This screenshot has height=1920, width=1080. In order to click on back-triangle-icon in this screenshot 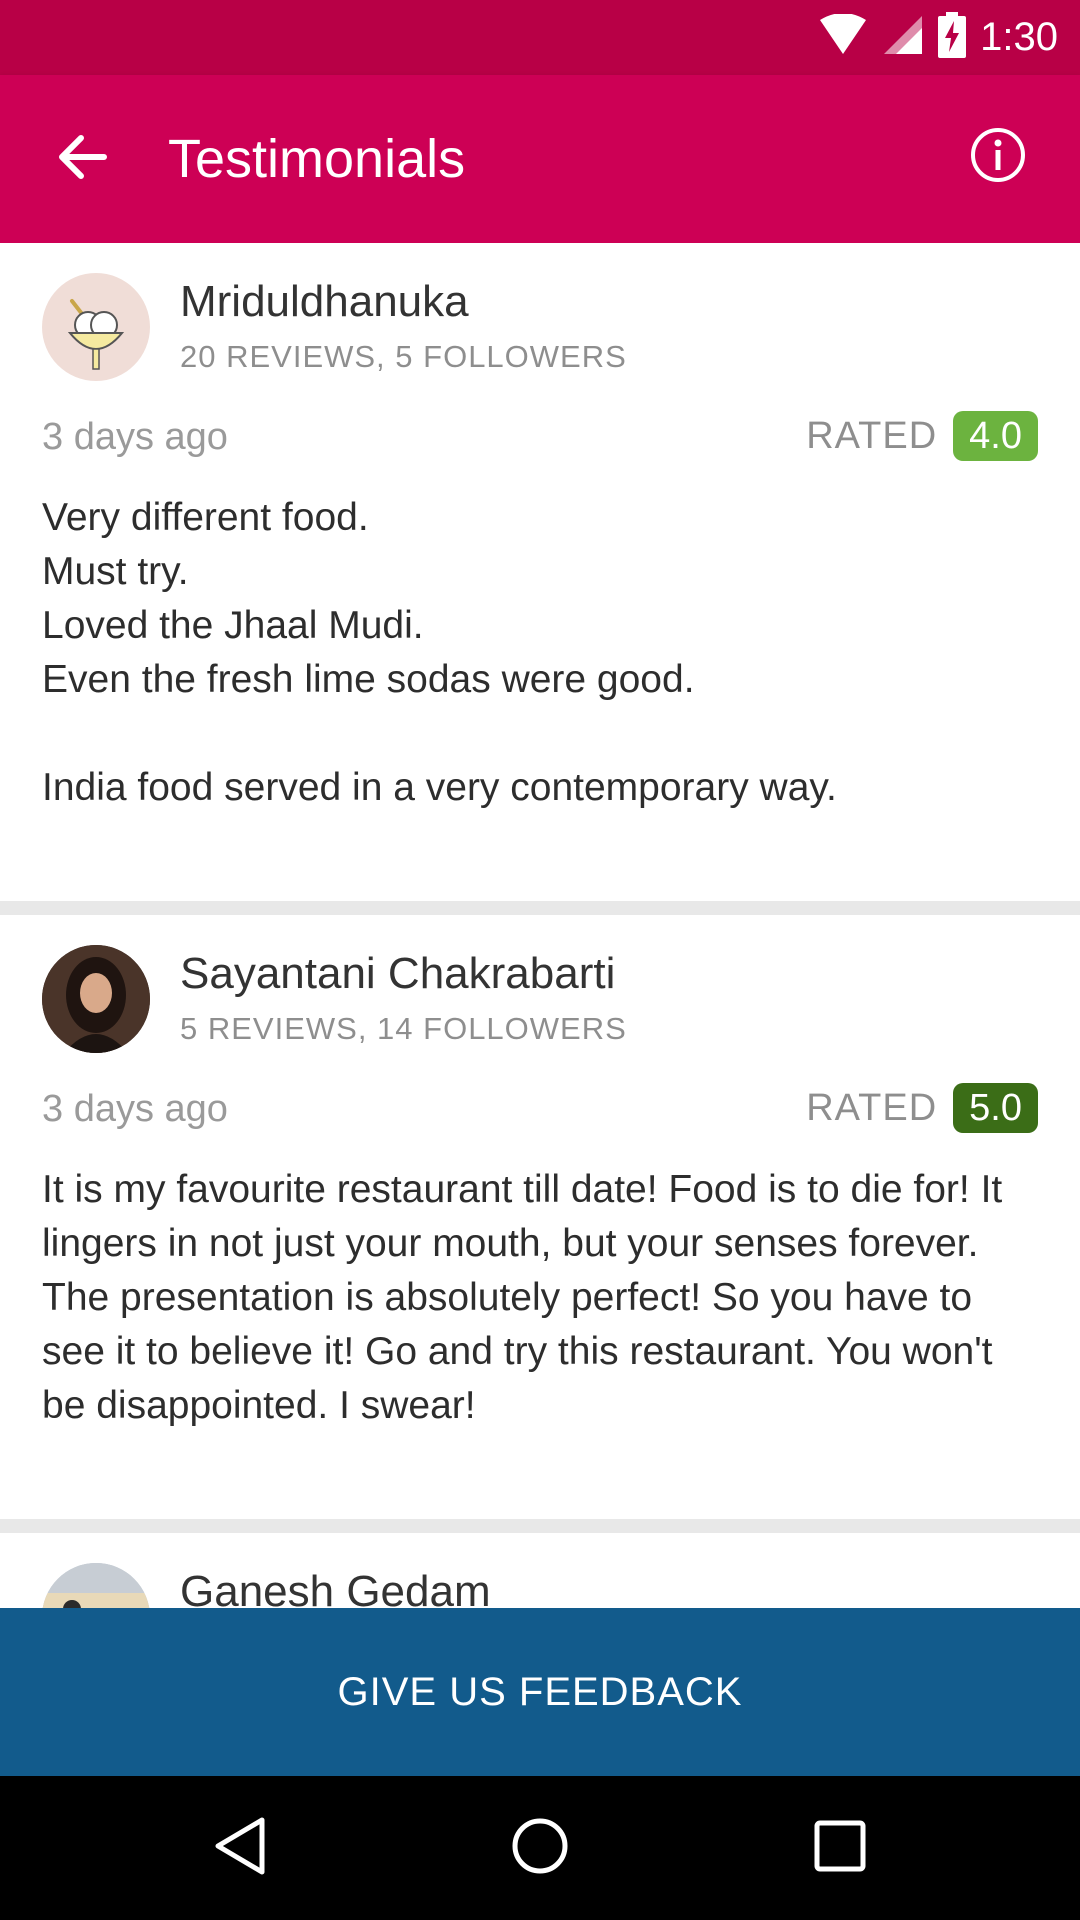, I will do `click(240, 1848)`.